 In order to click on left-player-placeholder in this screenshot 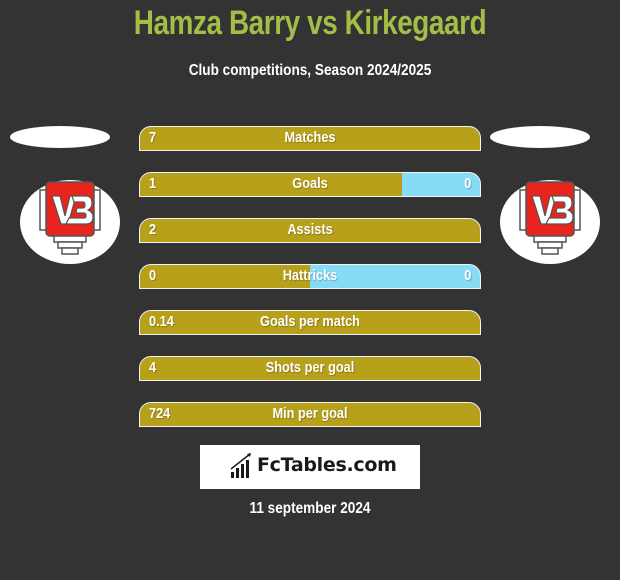, I will do `click(60, 137)`.